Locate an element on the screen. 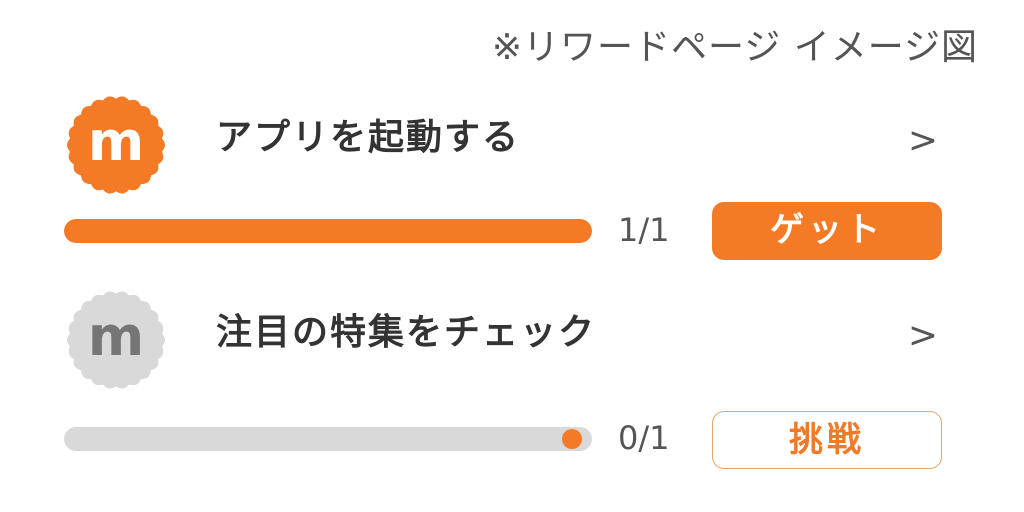 Image resolution: width=1024 pixels, height=512 pixels. progress-count: 1/1 is located at coordinates (644, 230).